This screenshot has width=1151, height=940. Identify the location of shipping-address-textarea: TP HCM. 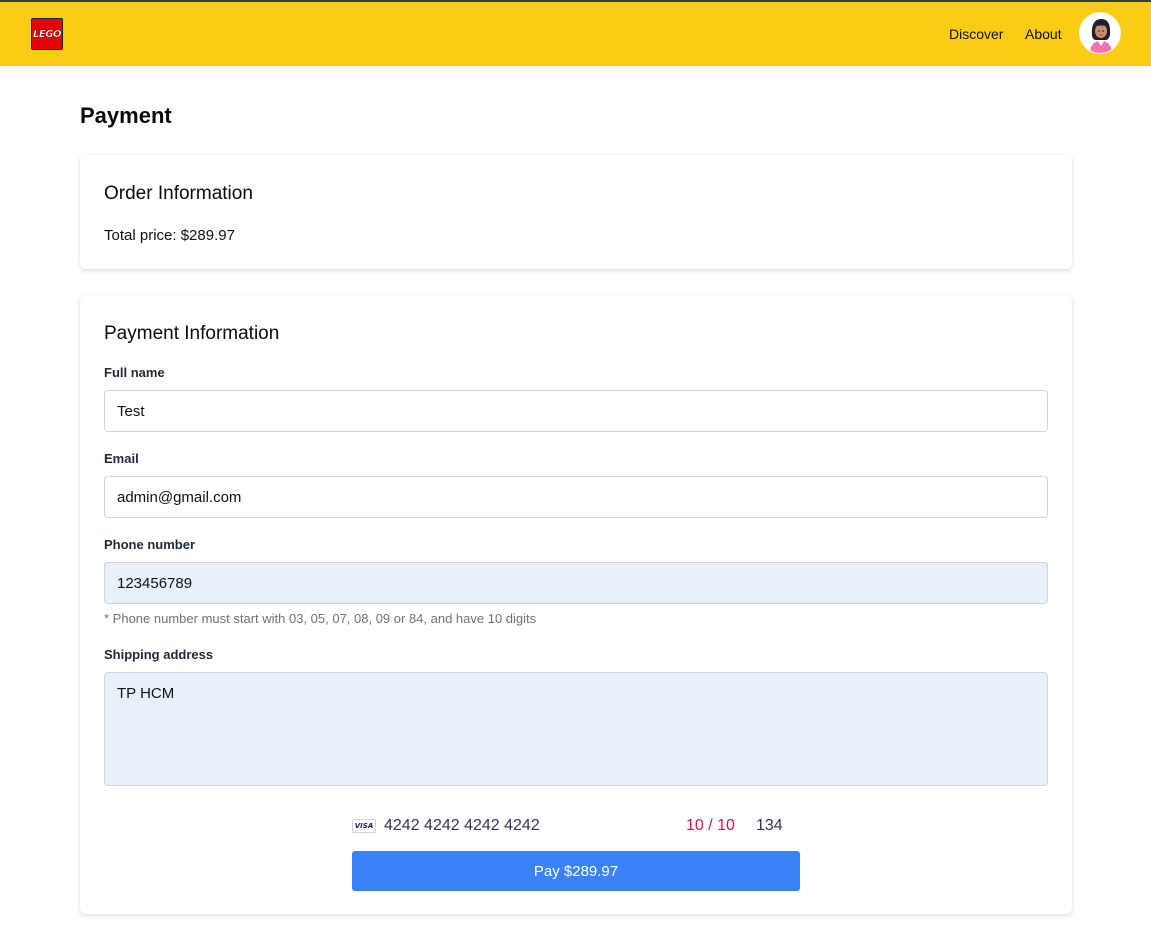
(576, 729).